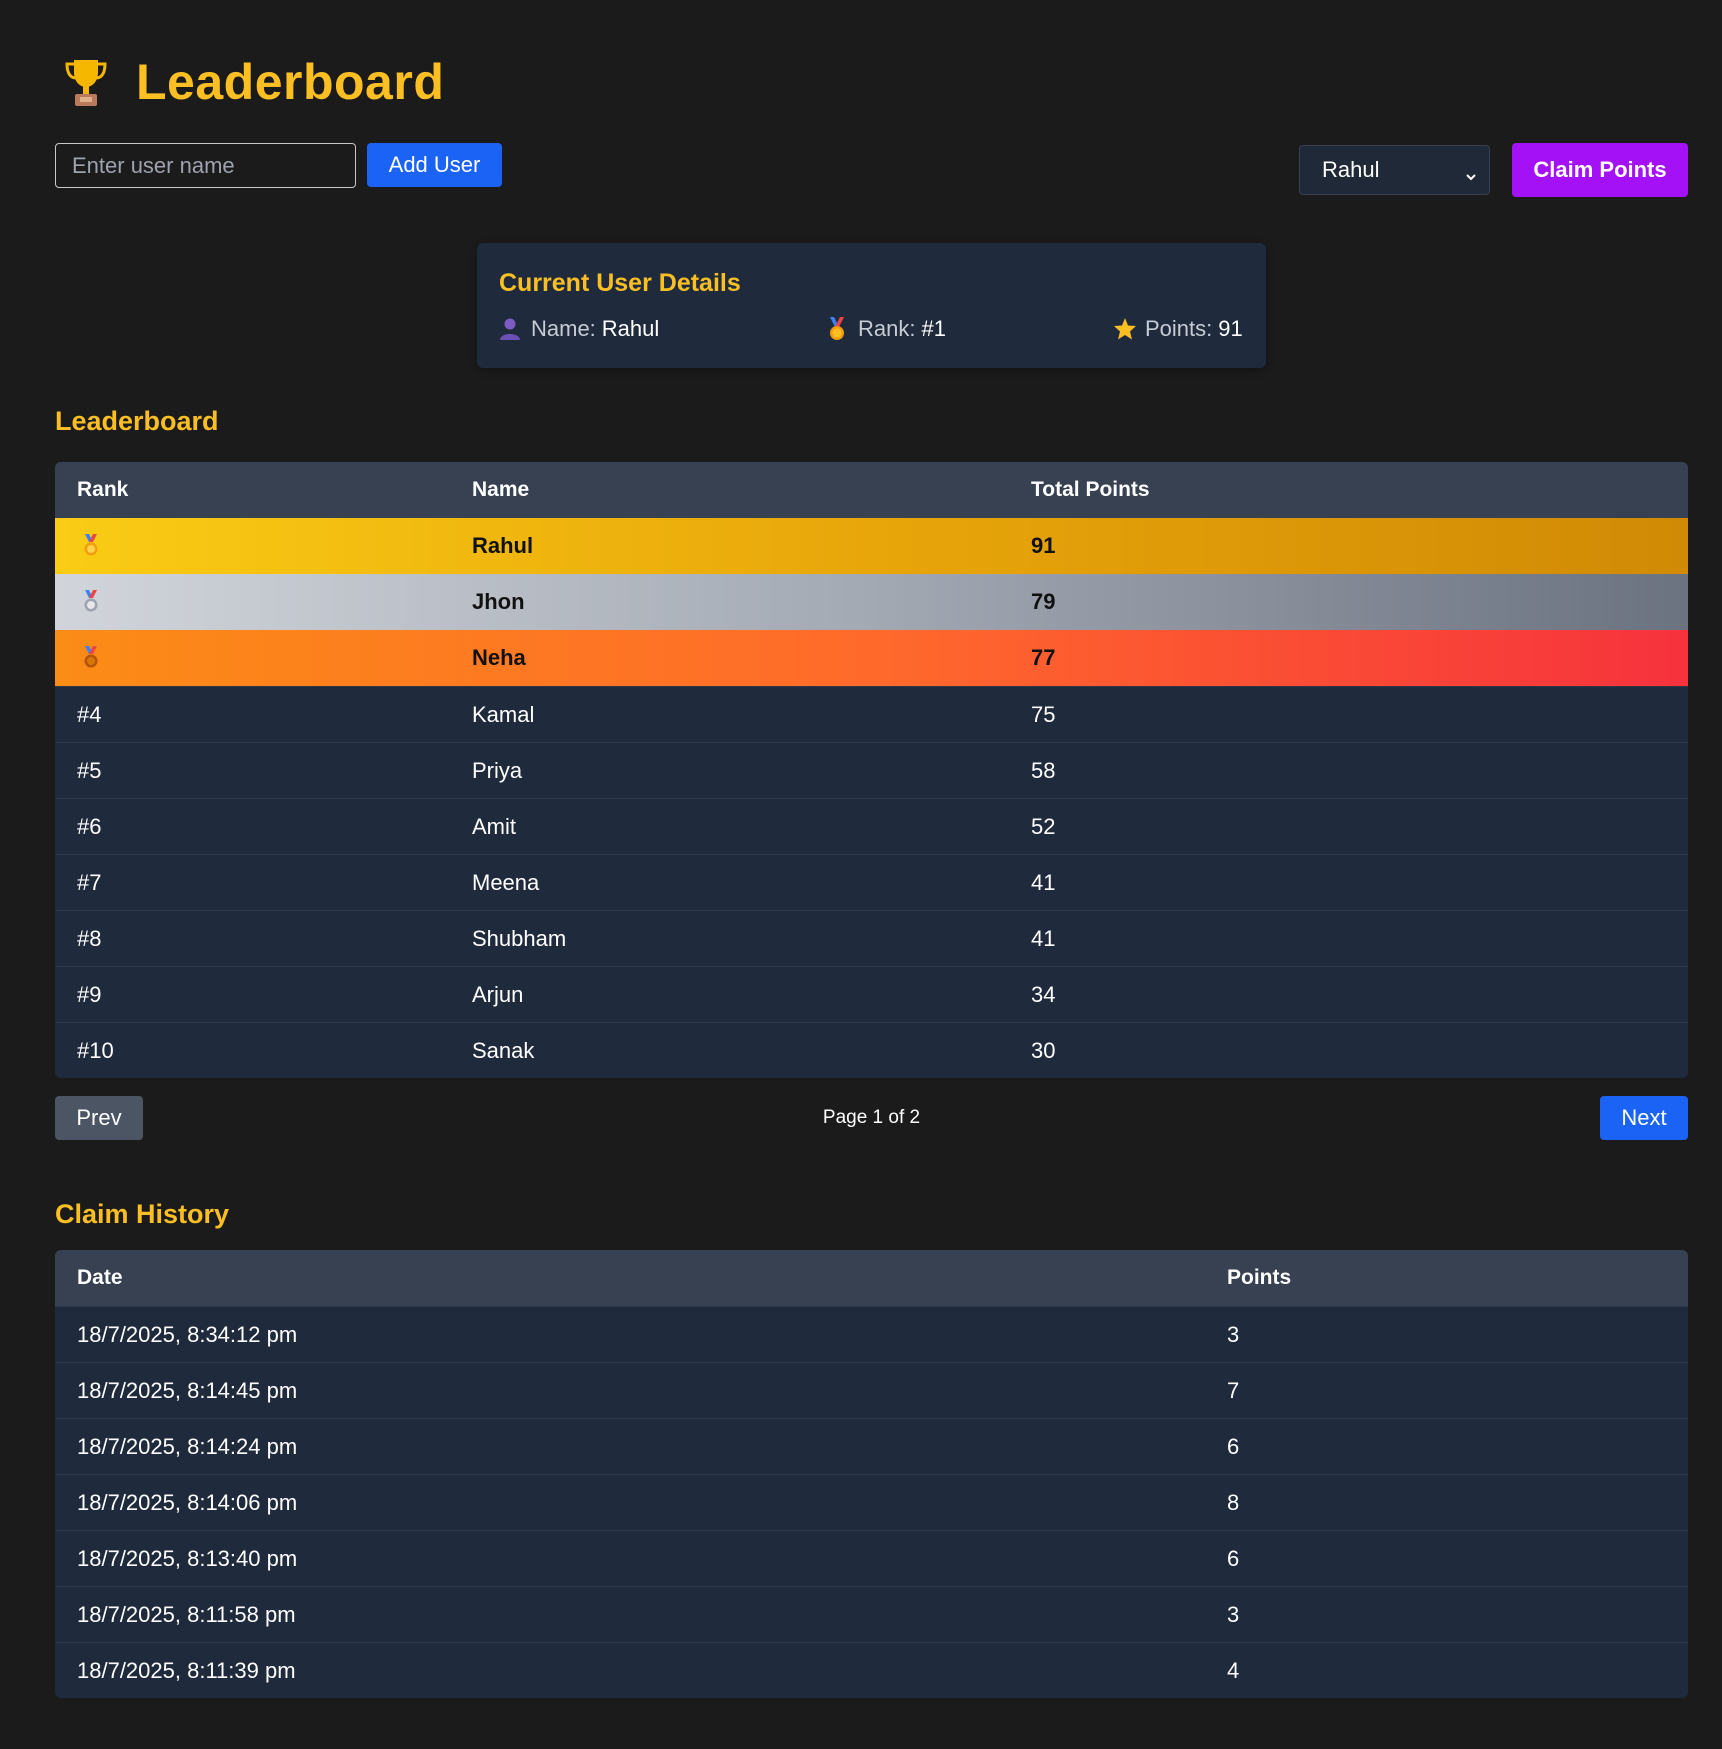 The image size is (1722, 1749). I want to click on current-user-points: Points: 91, so click(1178, 329).